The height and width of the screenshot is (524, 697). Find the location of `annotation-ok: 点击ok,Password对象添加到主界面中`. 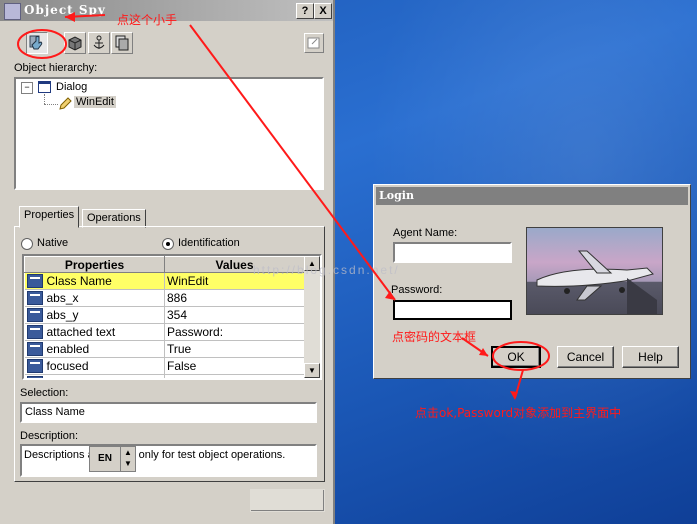

annotation-ok: 点击ok,Password对象添加到主界面中 is located at coordinates (518, 413).